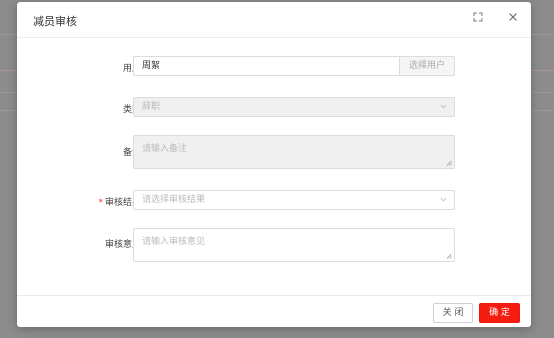  Describe the element at coordinates (100, 203) in the screenshot. I see `required-mark: *` at that location.